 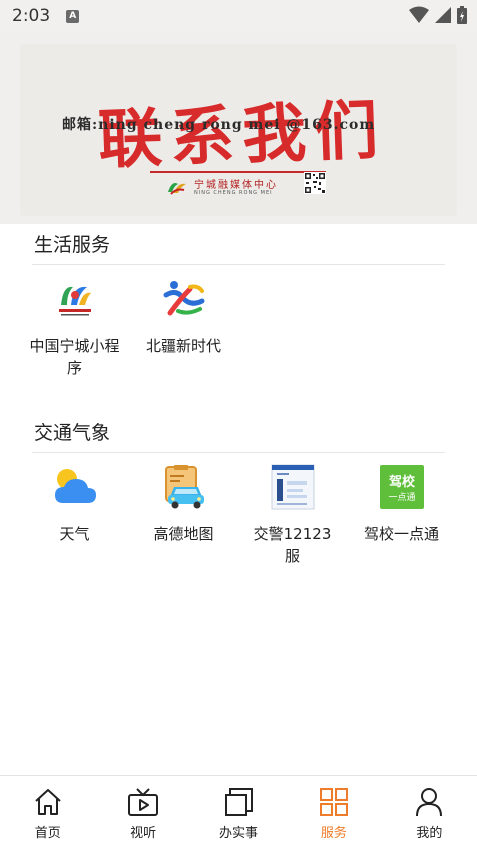 I want to click on services-grid: 中国宁城小程序 北疆新时代, so click(x=238, y=322).